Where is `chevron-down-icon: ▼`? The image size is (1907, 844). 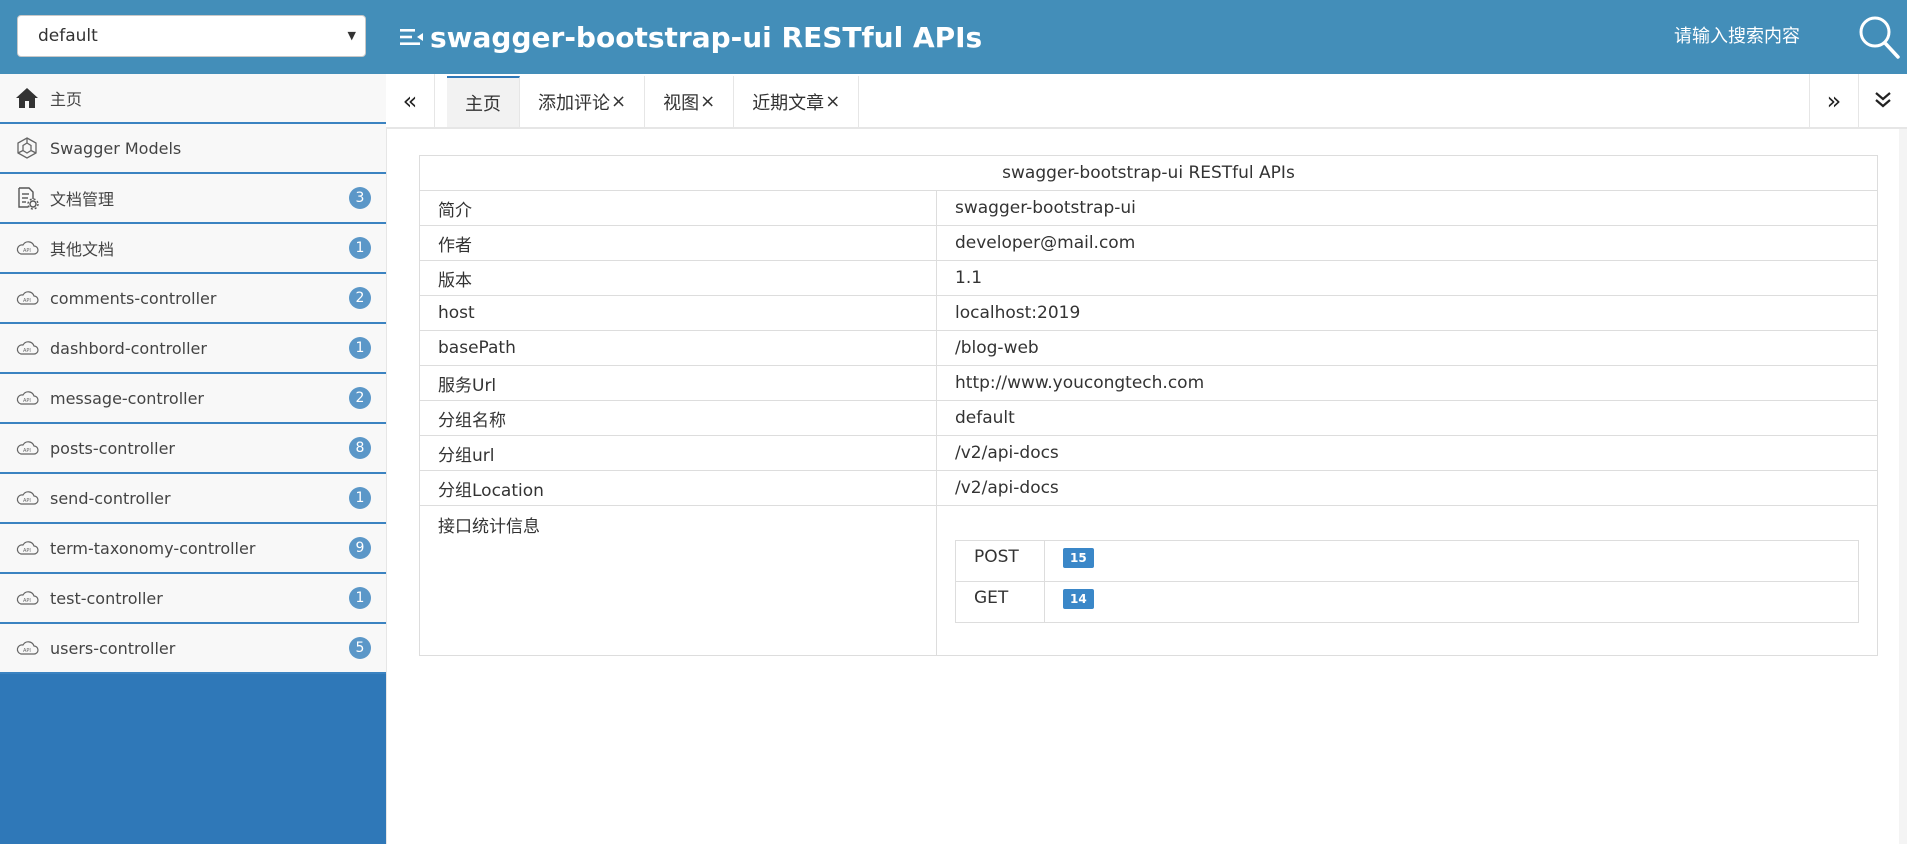
chevron-down-icon: ▼ is located at coordinates (351, 35).